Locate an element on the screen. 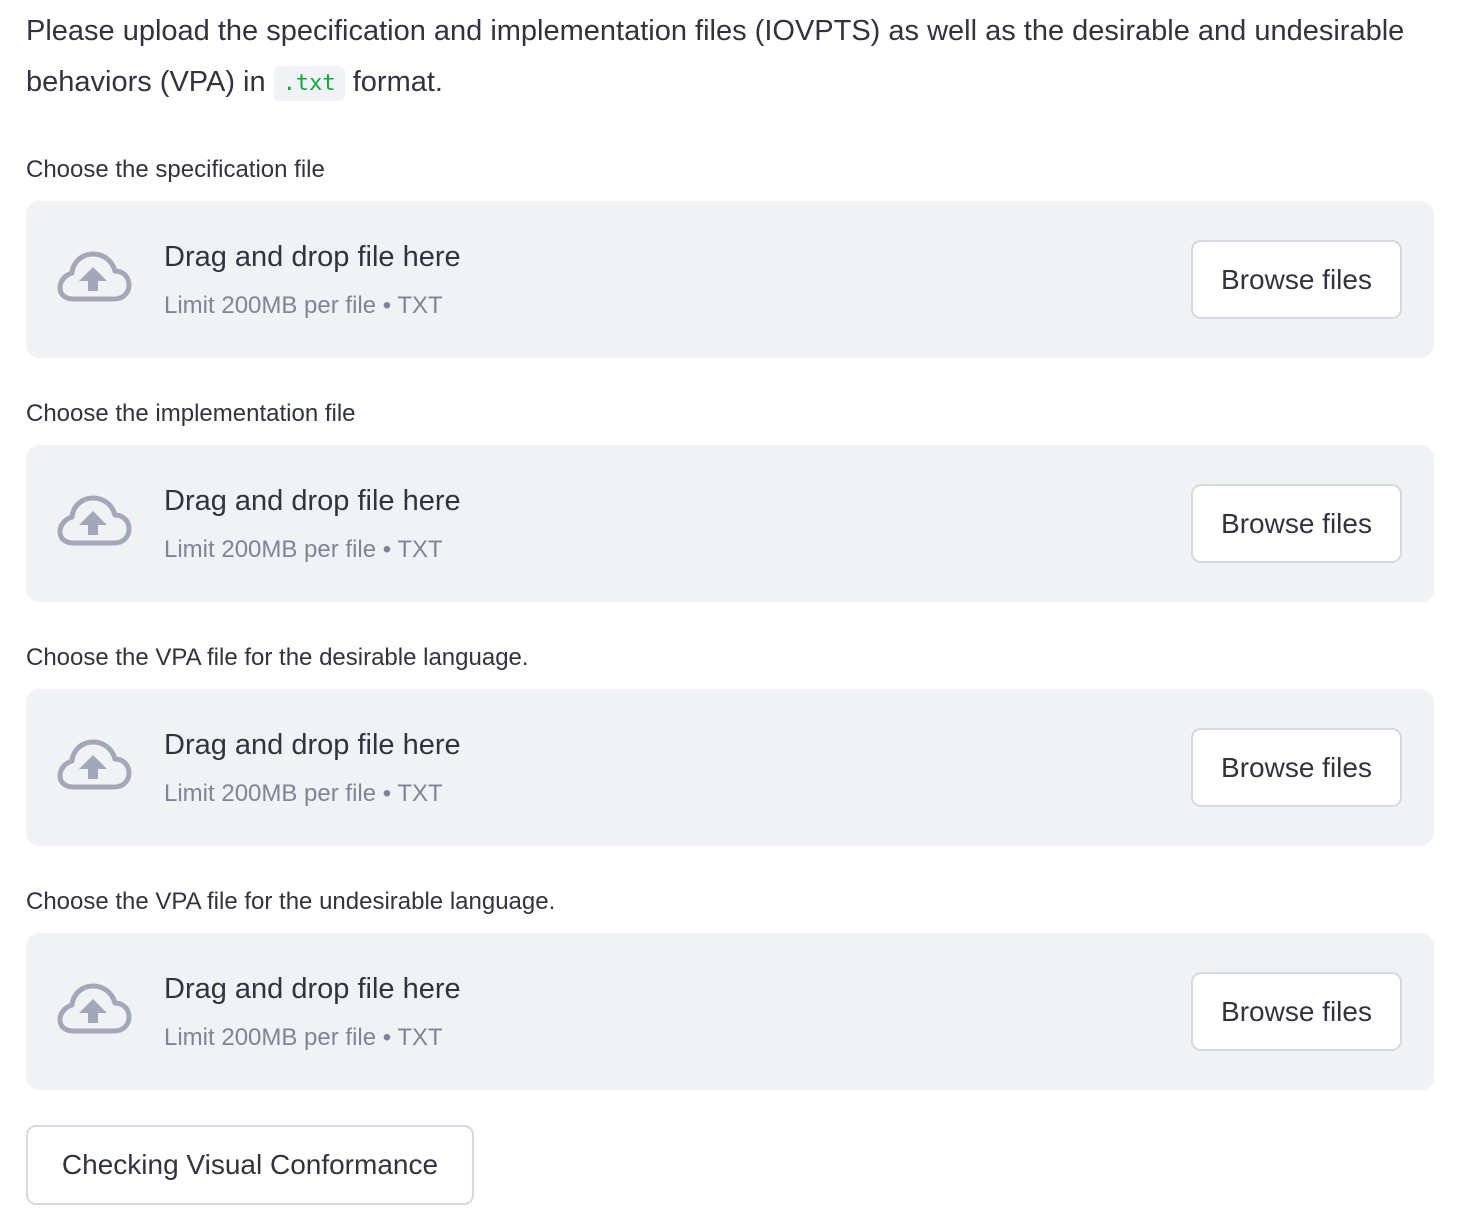  uploader-label: Choose the specification file is located at coordinates (175, 169).